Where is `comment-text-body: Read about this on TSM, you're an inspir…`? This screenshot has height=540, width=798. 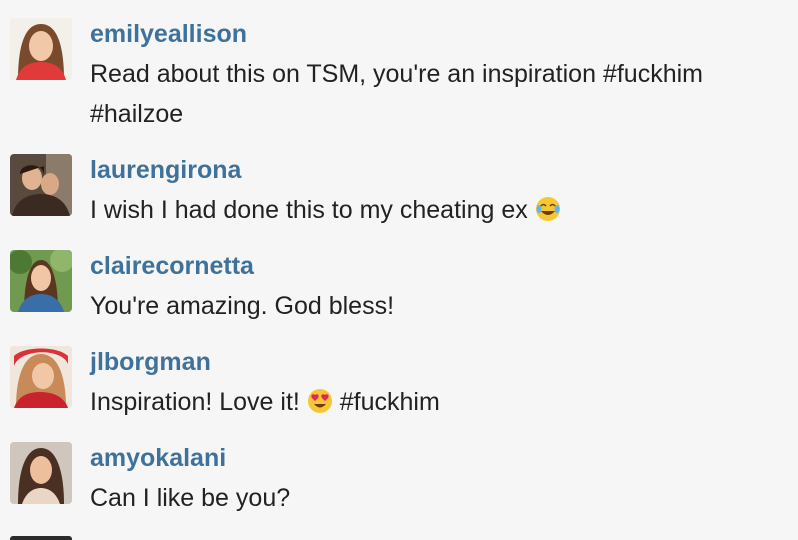 comment-text-body: Read about this on TSM, you're an inspir… is located at coordinates (396, 94).